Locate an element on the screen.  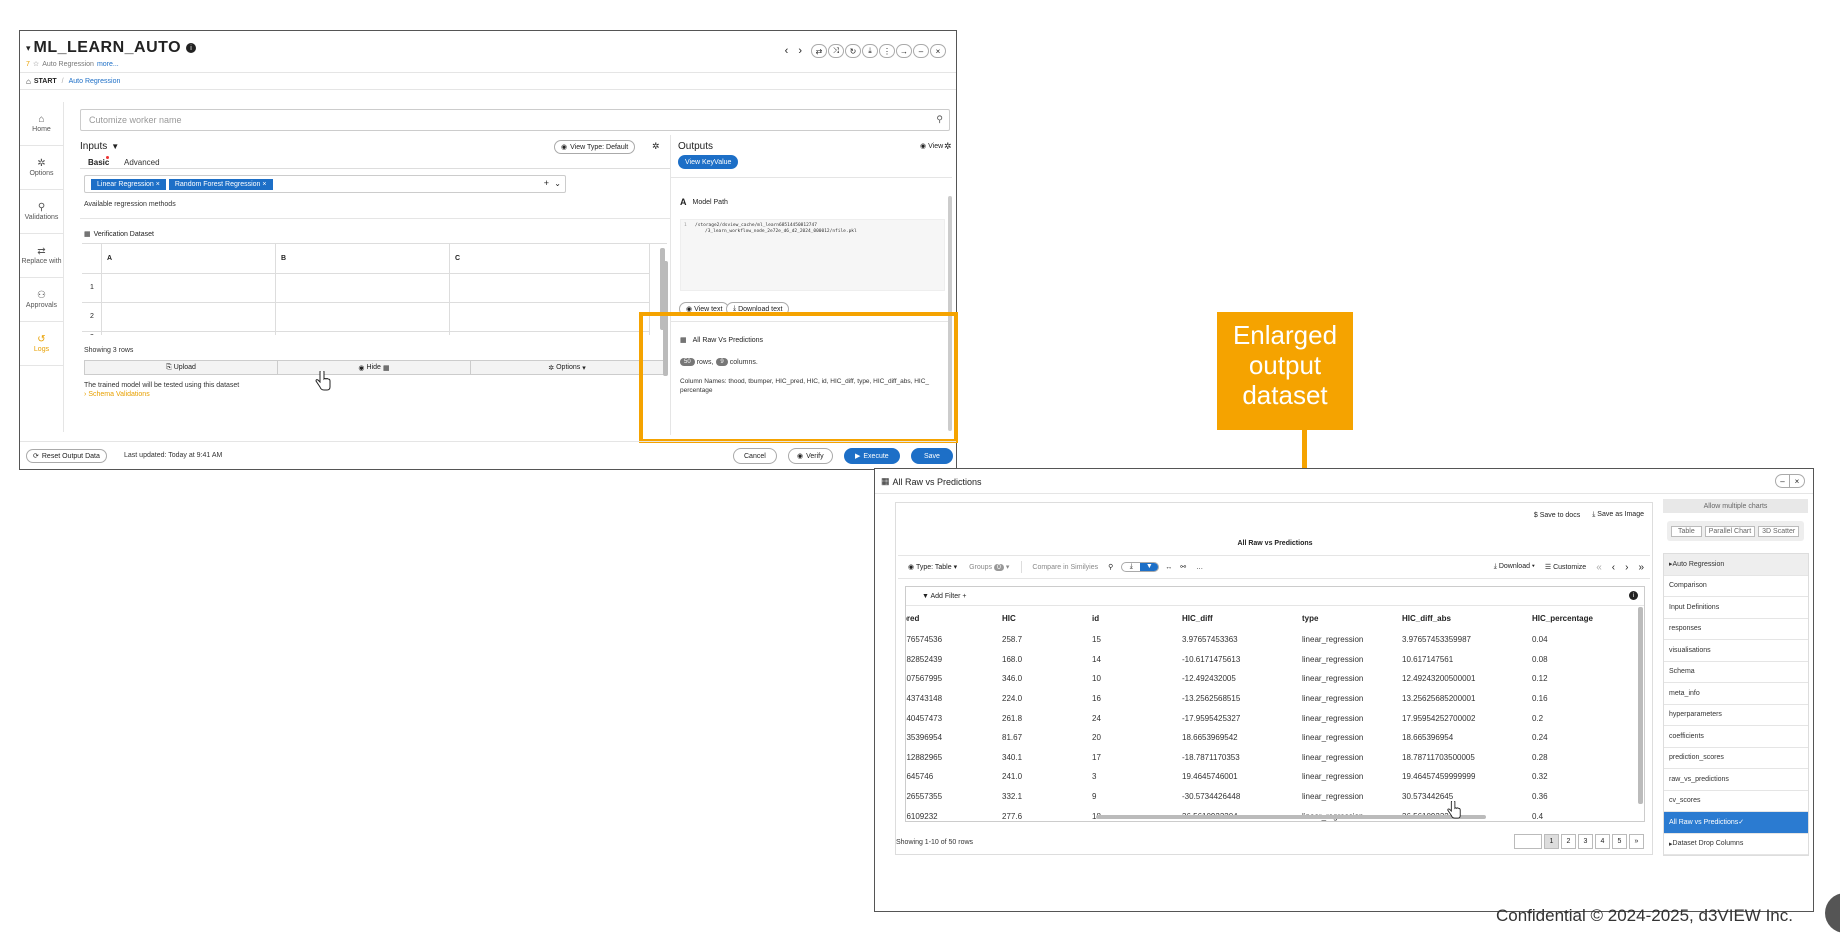
column-header: HIC is located at coordinates (1043, 618).